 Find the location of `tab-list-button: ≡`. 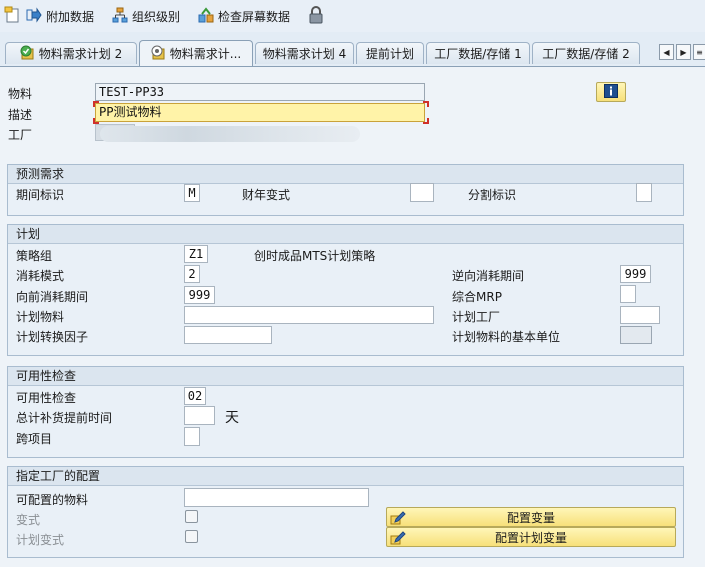

tab-list-button: ≡ is located at coordinates (699, 52).